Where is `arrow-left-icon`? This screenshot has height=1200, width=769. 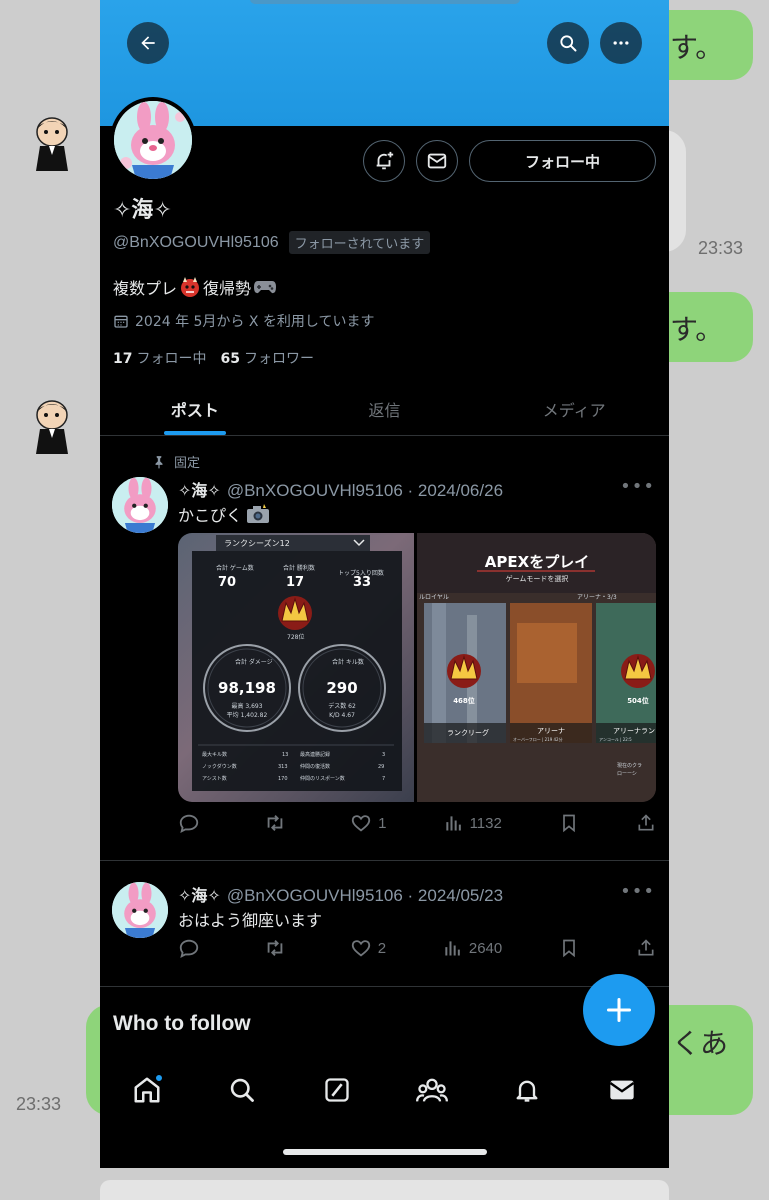
arrow-left-icon is located at coordinates (148, 43).